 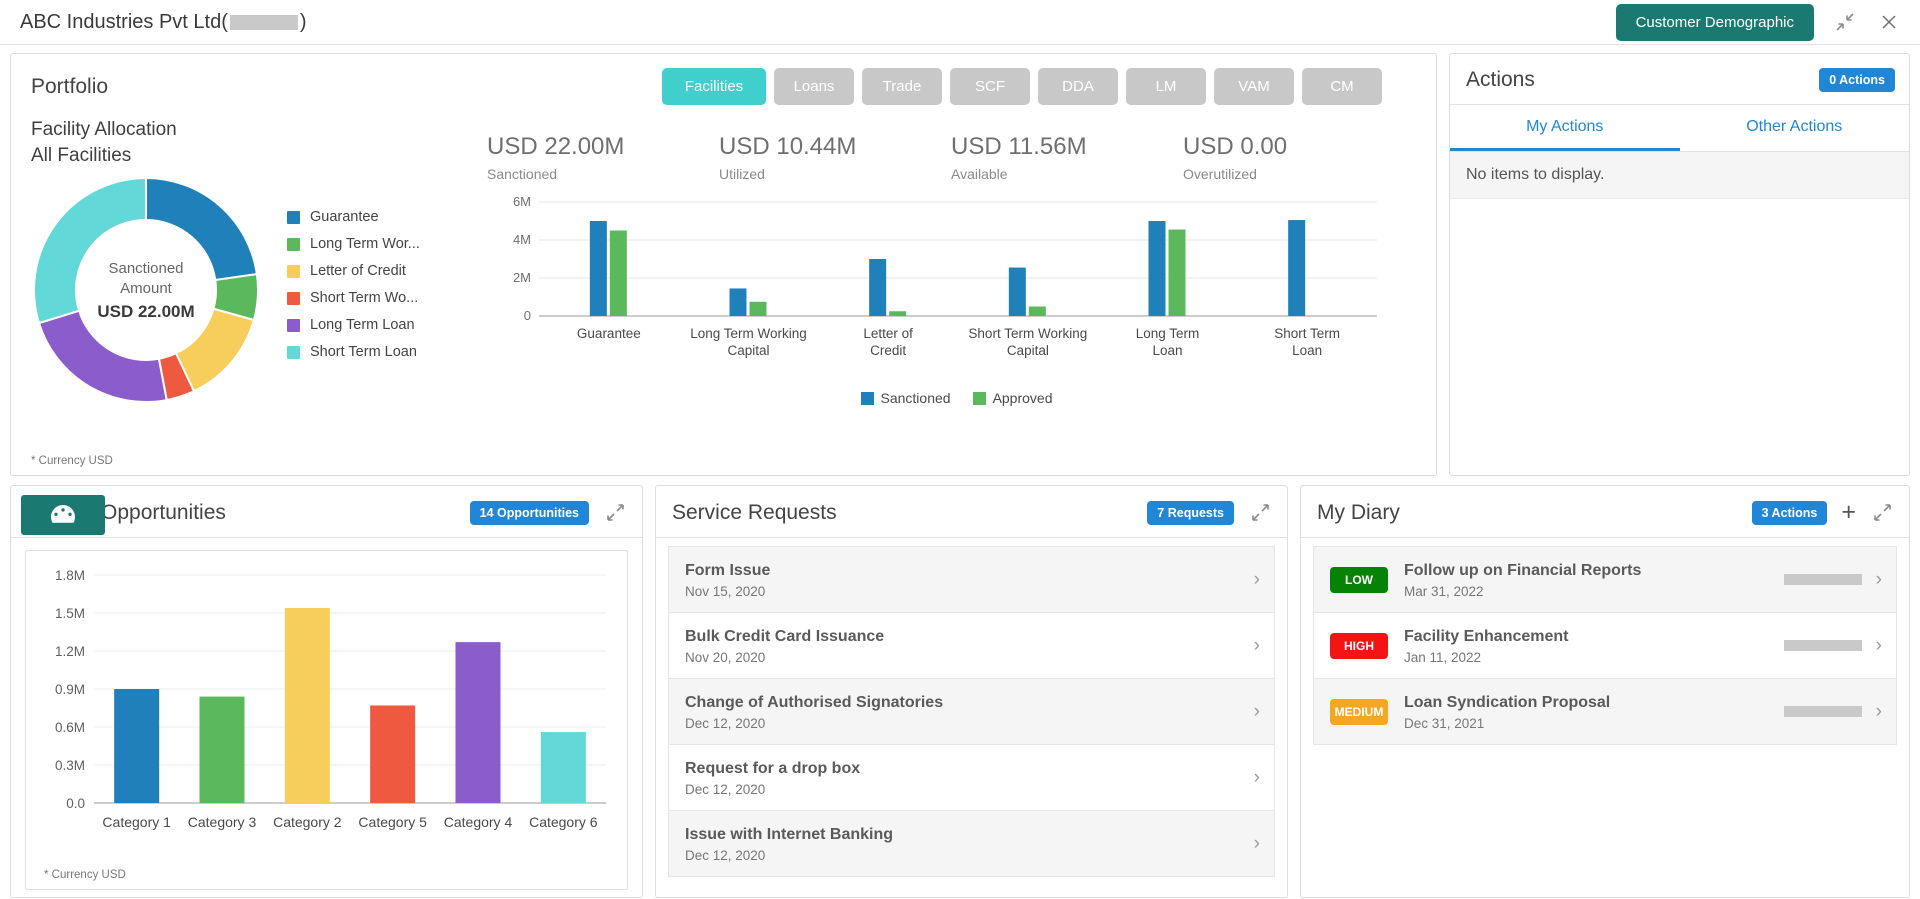 I want to click on service-request-content: Request for a drop box Dec 12, 2020, so click(x=969, y=777).